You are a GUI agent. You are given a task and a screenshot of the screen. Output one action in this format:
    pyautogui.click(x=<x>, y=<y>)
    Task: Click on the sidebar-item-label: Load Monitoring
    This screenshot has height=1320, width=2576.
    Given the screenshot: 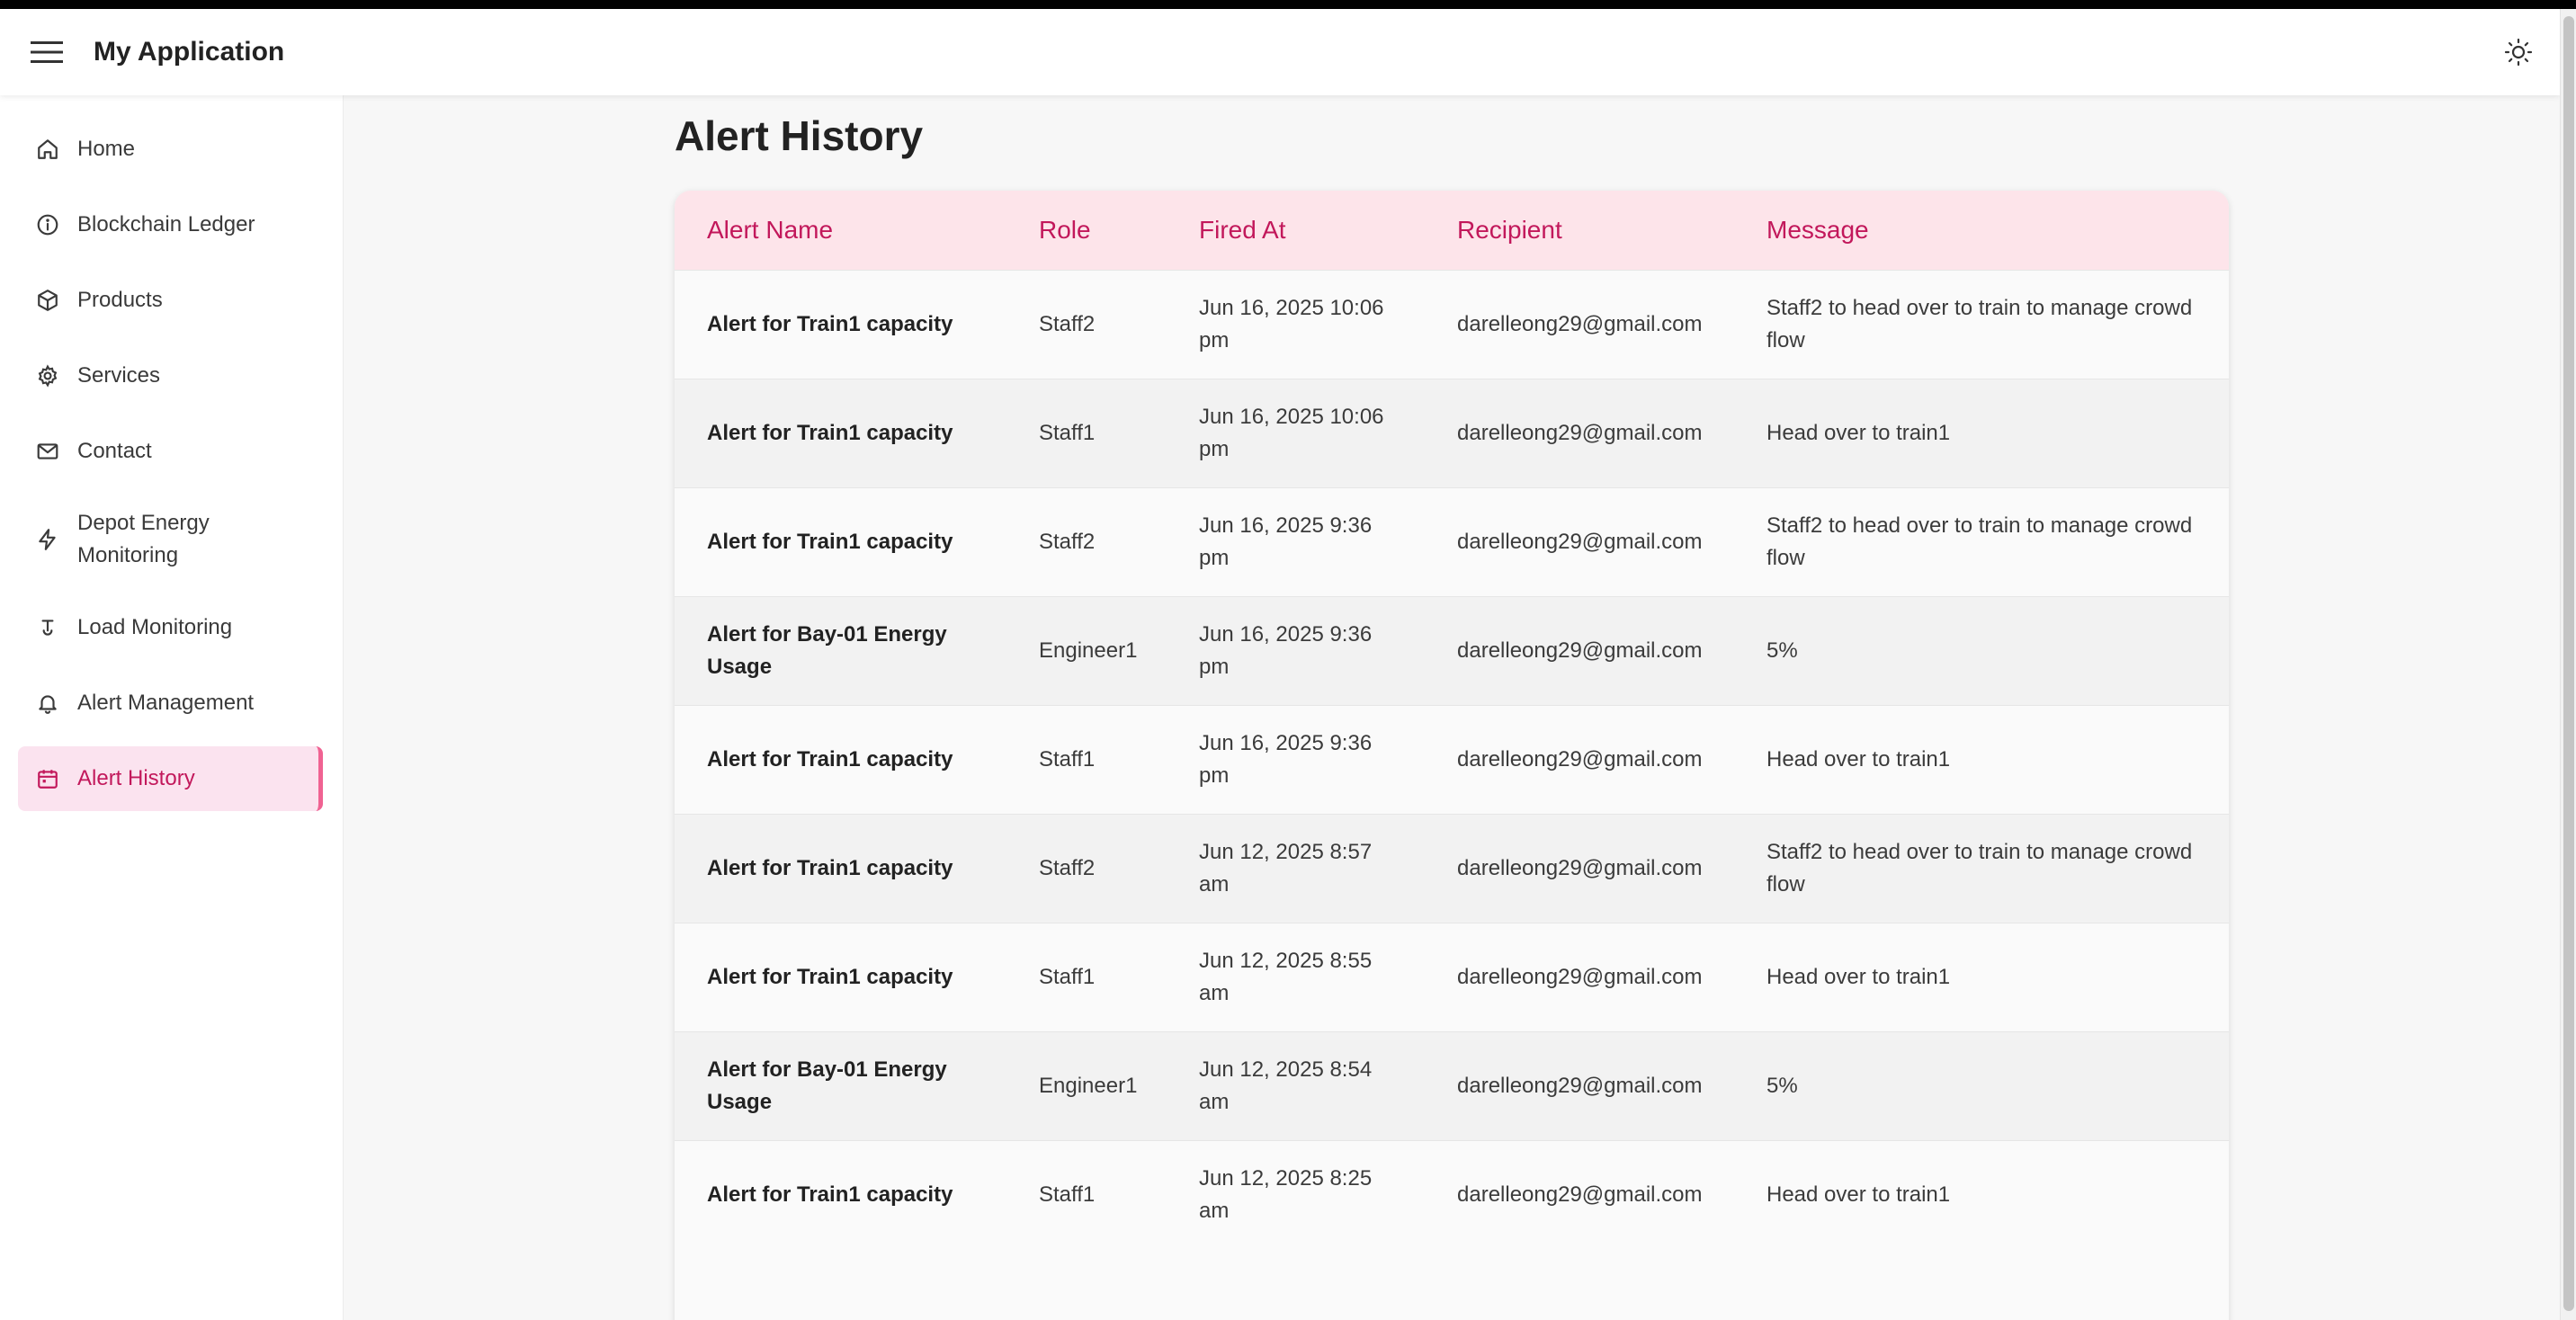 What is the action you would take?
    pyautogui.click(x=155, y=627)
    